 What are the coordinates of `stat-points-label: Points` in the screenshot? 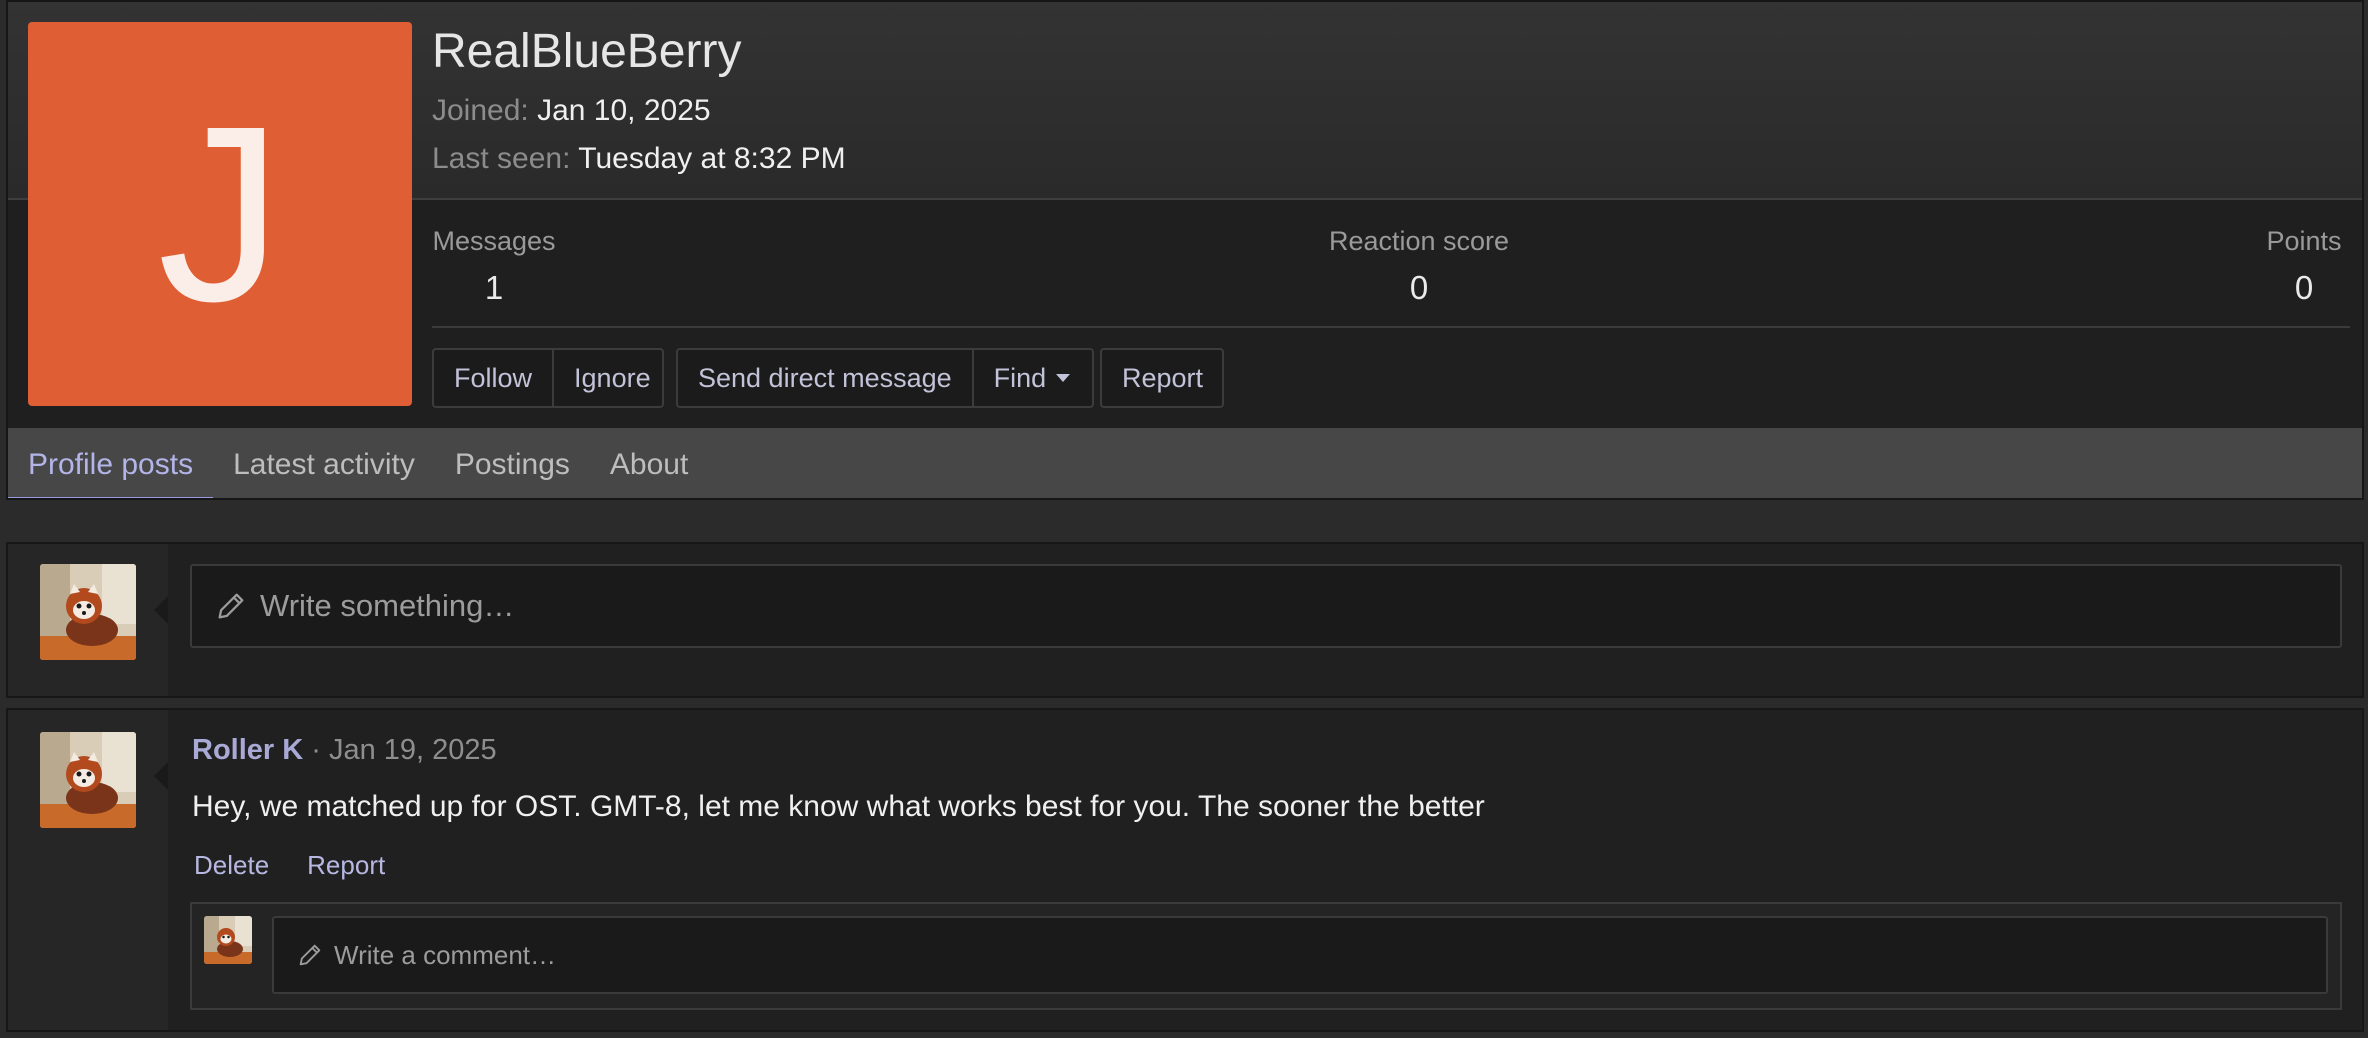 It's located at (2304, 241).